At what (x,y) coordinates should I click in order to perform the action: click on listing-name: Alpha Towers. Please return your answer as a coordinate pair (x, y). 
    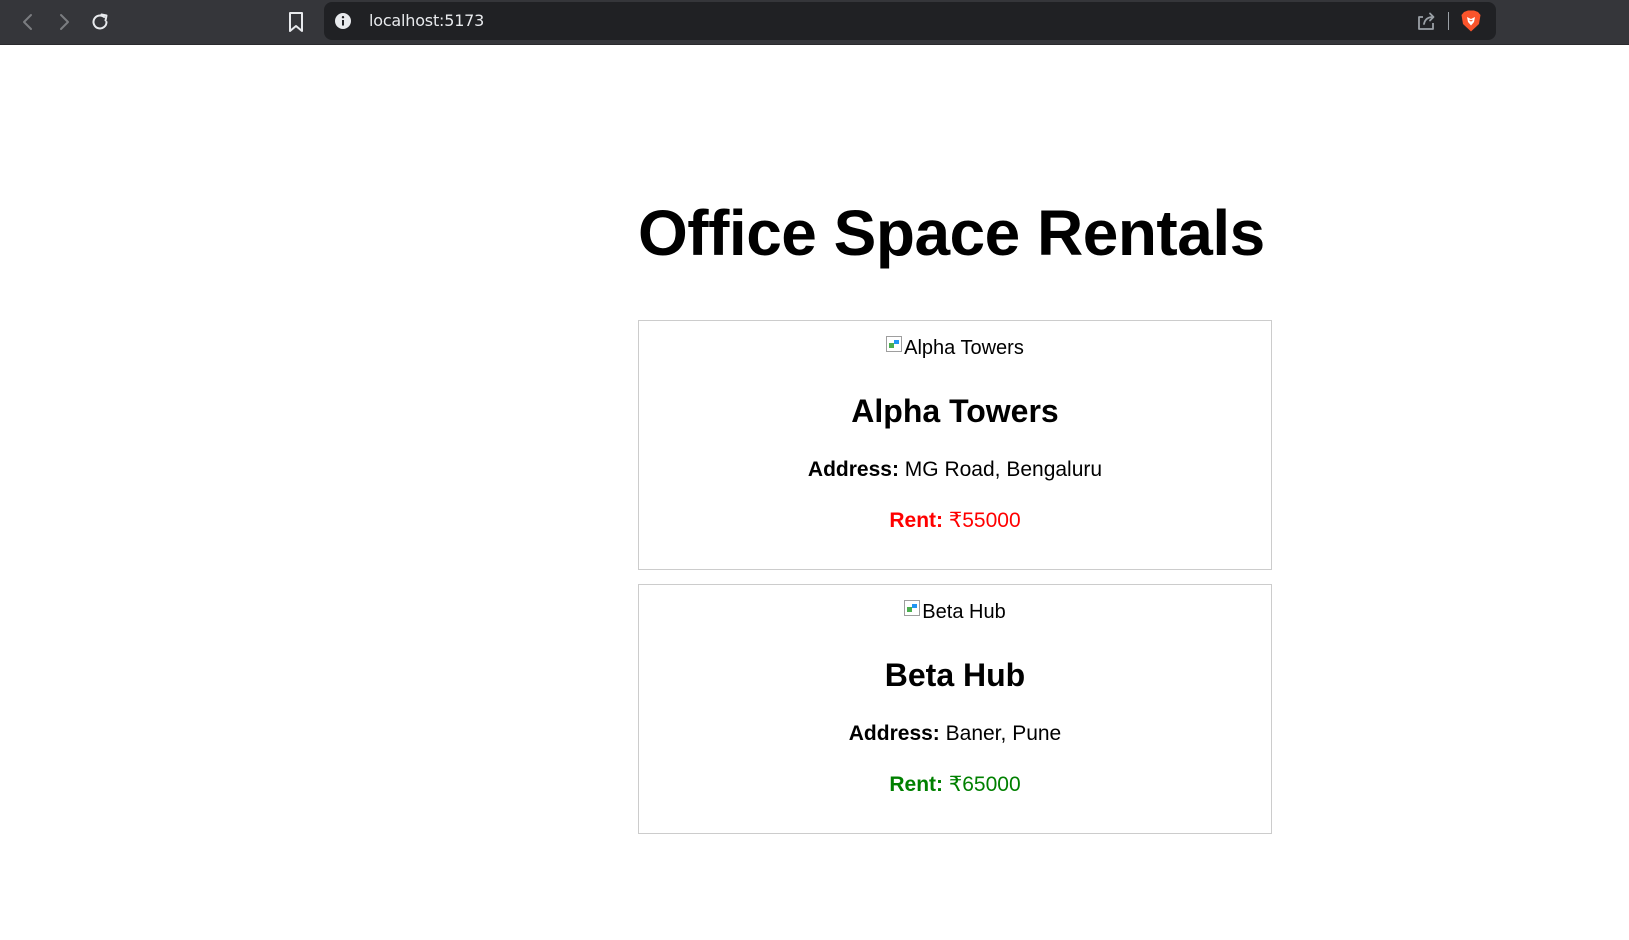
    Looking at the image, I should click on (955, 411).